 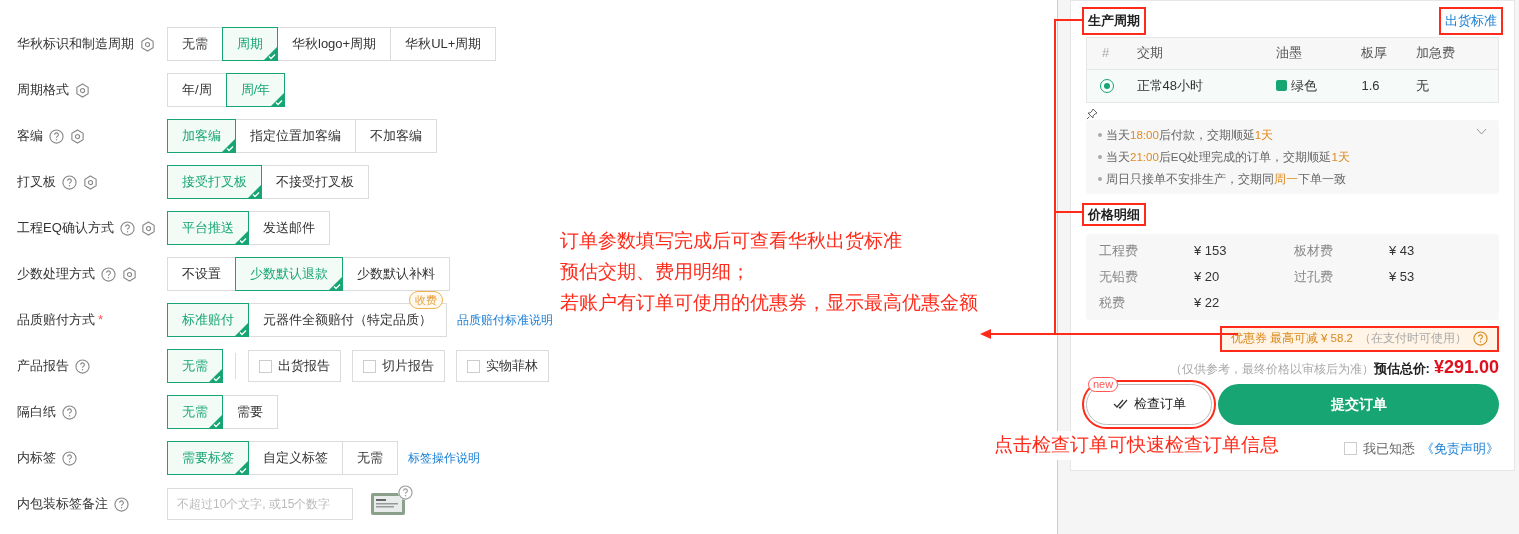 I want to click on option-button: 指定位置加客编, so click(x=295, y=136).